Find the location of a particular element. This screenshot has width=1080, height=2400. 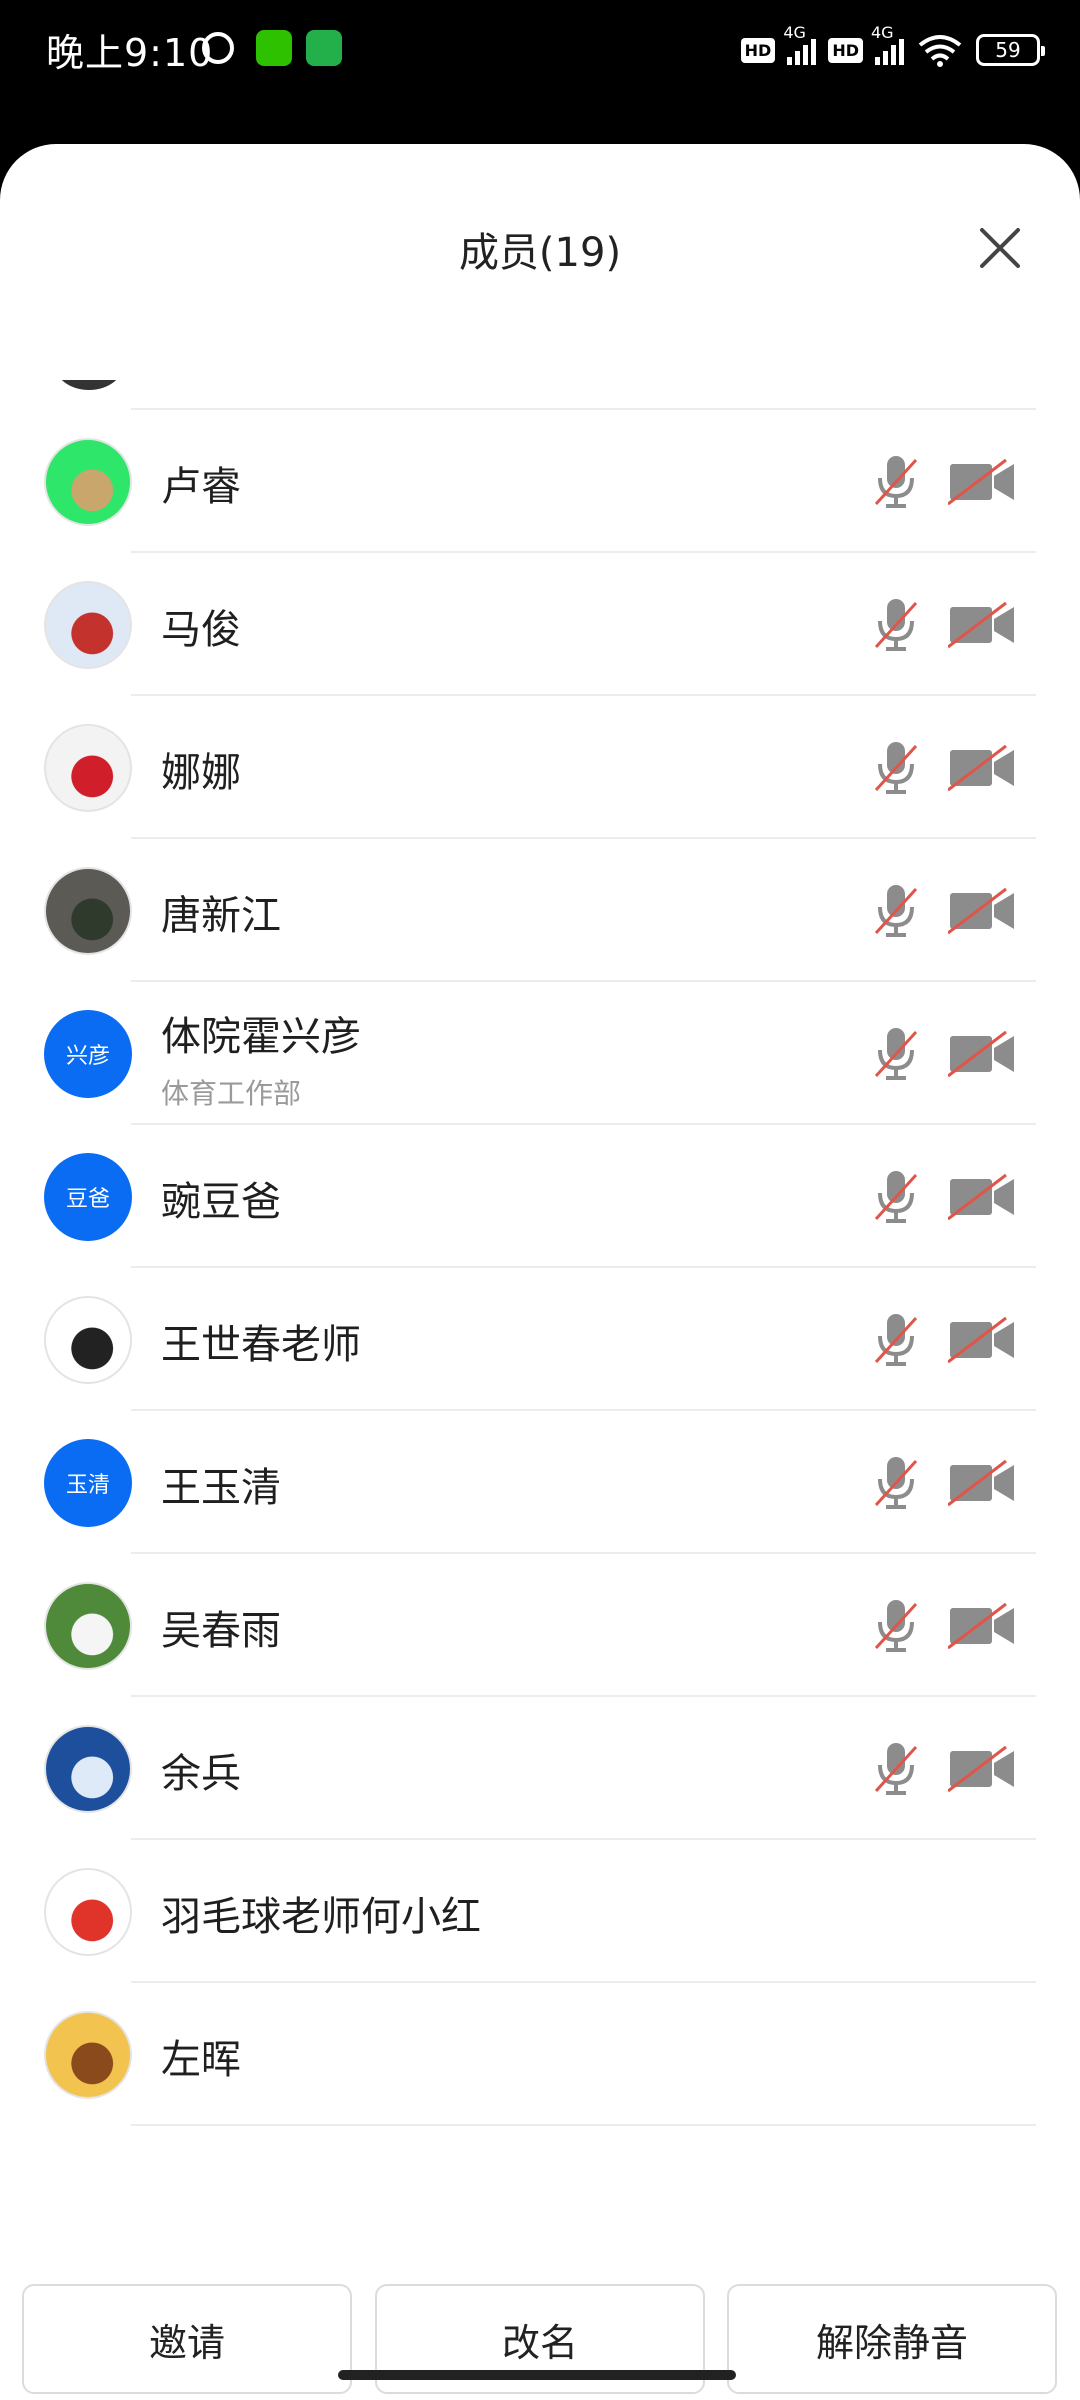

member-name: 马俊 is located at coordinates (201, 630).